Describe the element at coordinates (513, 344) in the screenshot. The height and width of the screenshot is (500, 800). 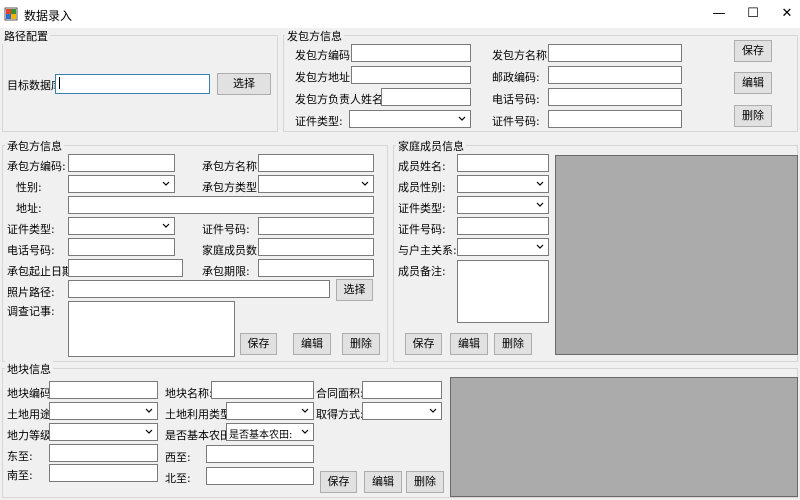
I see `family-delete-button: 删除` at that location.